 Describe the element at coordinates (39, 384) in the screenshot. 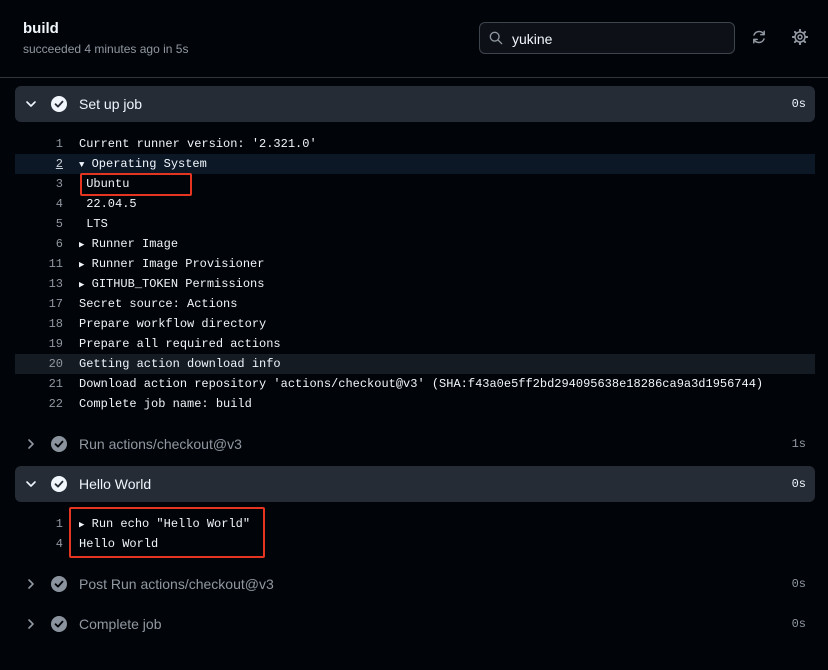

I see `line-number: 21` at that location.